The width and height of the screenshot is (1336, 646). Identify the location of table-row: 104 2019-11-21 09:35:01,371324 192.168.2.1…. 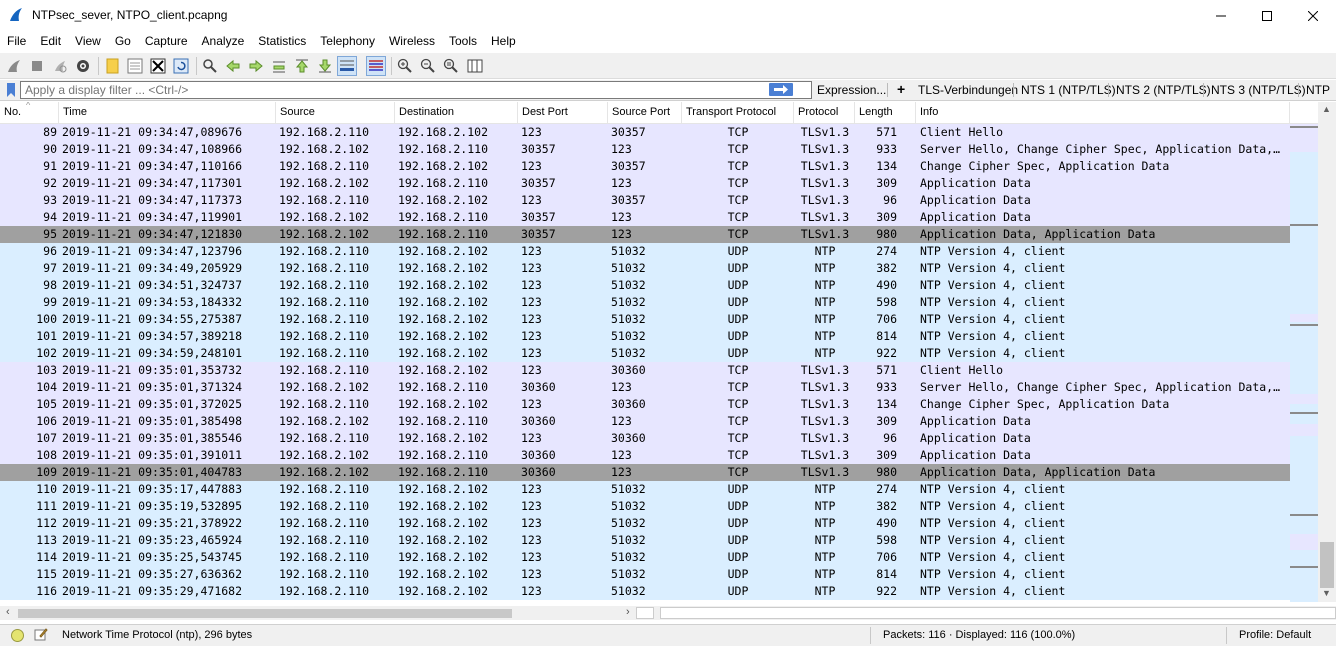
(645, 387).